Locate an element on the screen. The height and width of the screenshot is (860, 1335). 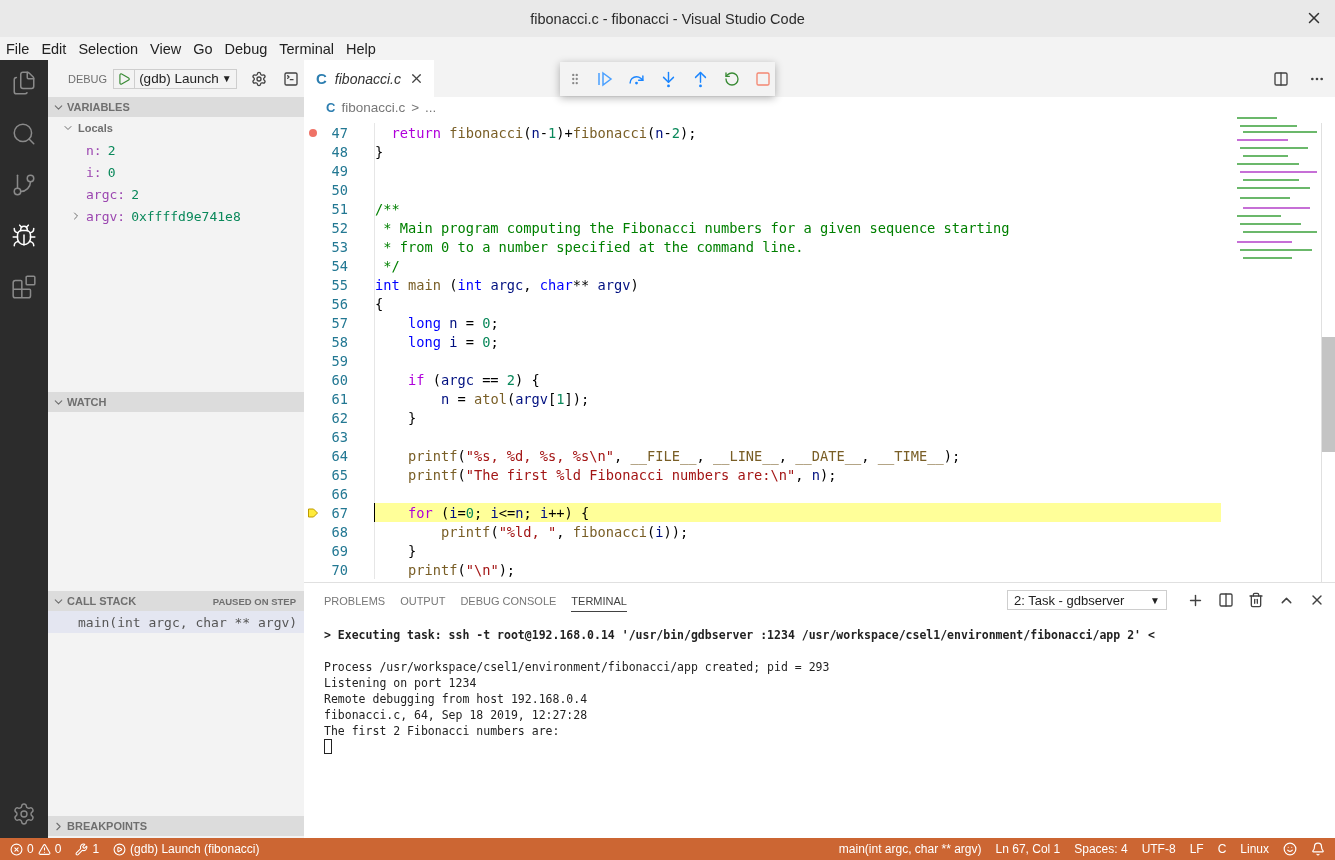
split-terminal-icon is located at coordinates (1226, 600).